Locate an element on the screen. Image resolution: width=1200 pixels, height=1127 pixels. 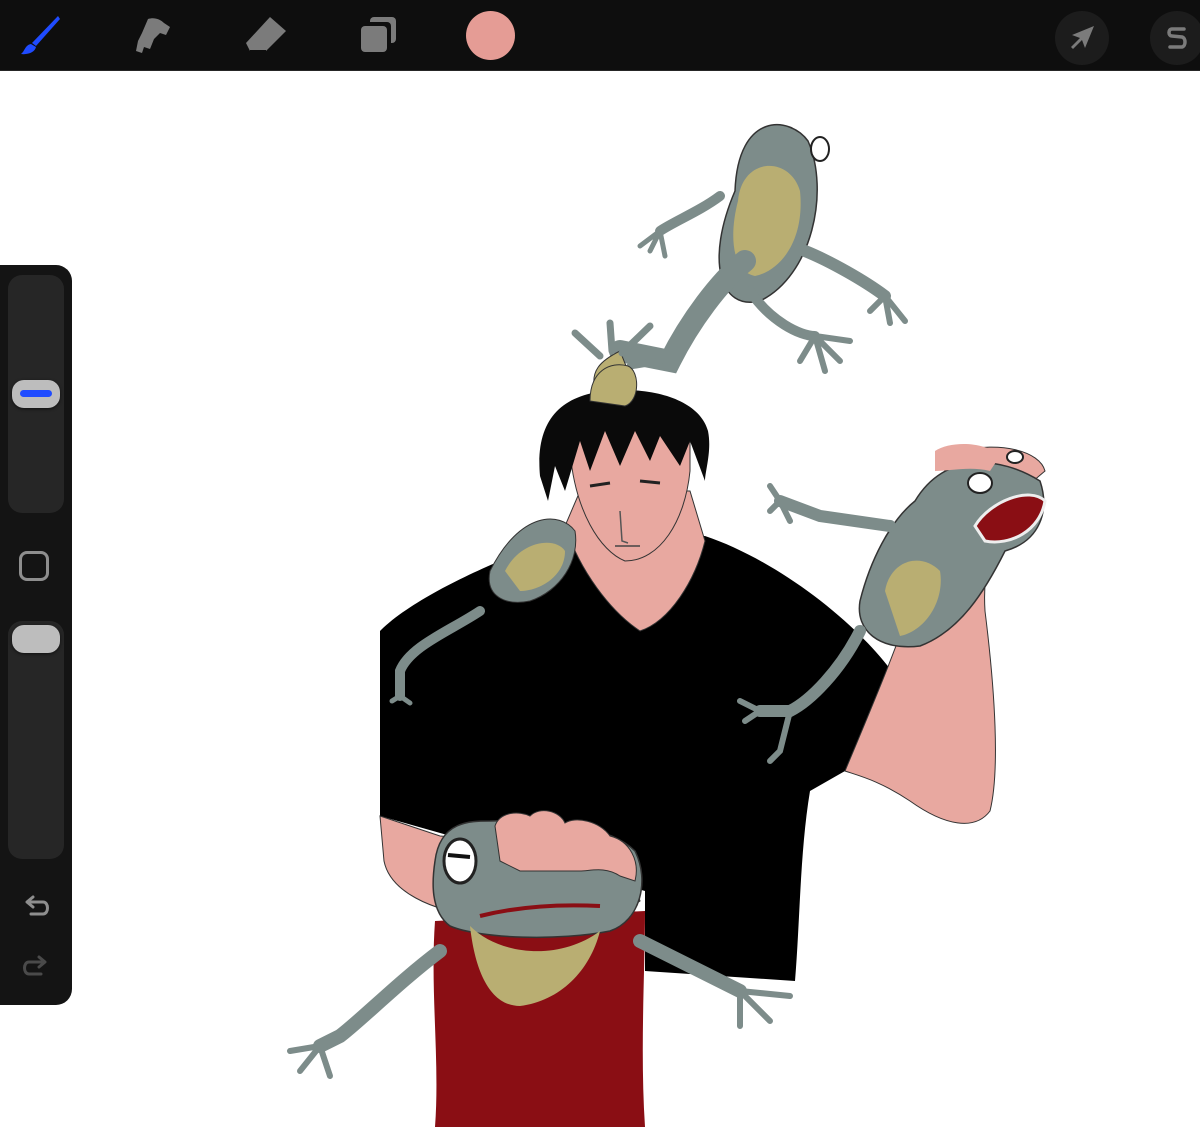
arrow-icon is located at coordinates (1082, 38).